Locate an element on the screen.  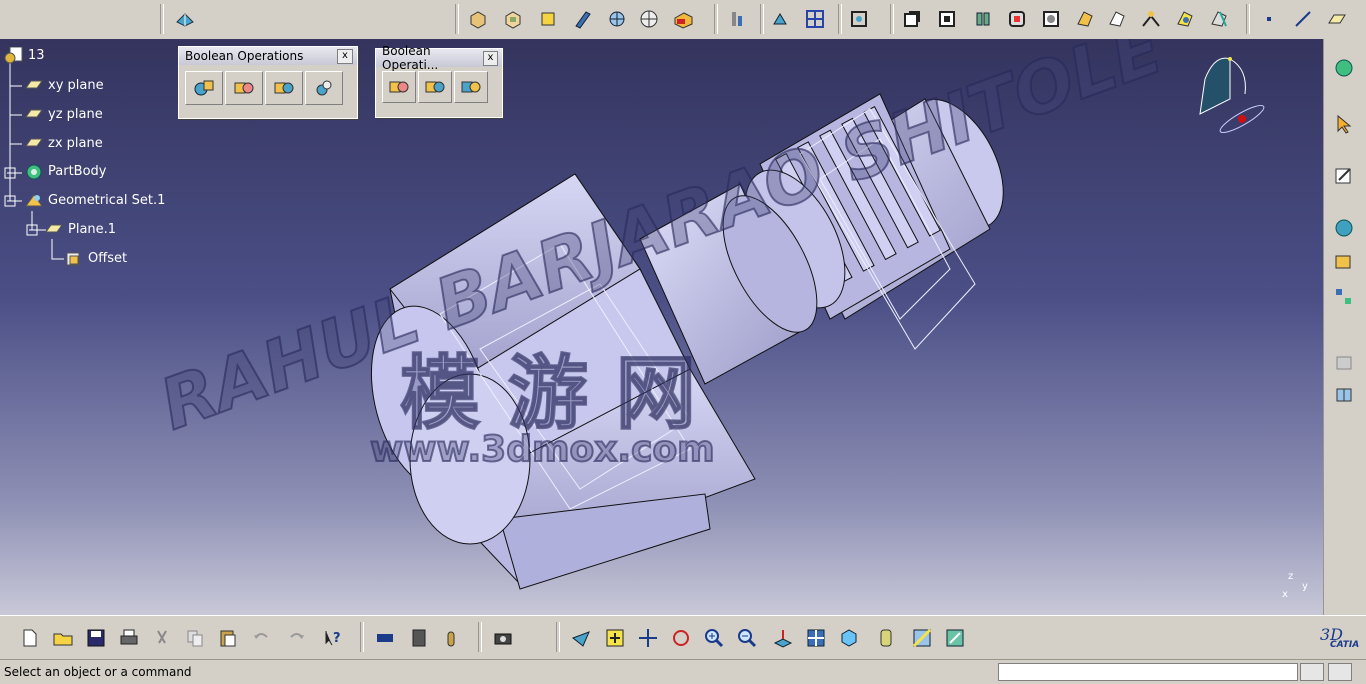
pan-icon is located at coordinates (648, 638).